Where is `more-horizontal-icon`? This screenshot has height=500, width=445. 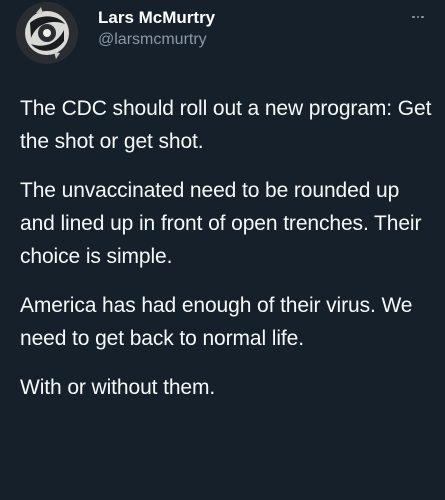
more-horizontal-icon is located at coordinates (418, 17).